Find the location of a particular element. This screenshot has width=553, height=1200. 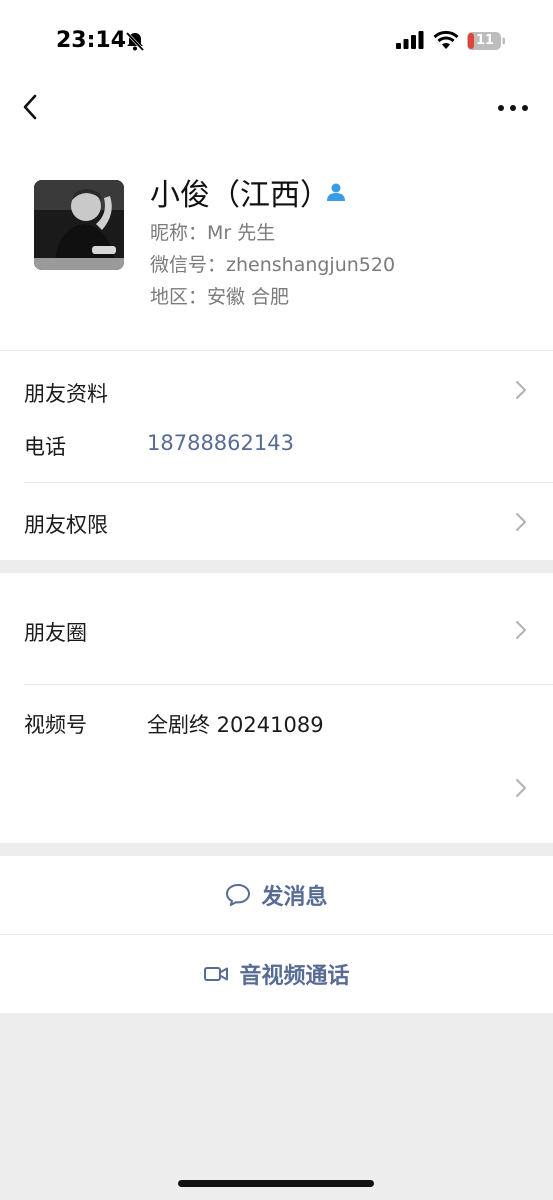

profile-name: 小俊（江西） is located at coordinates (240, 195).